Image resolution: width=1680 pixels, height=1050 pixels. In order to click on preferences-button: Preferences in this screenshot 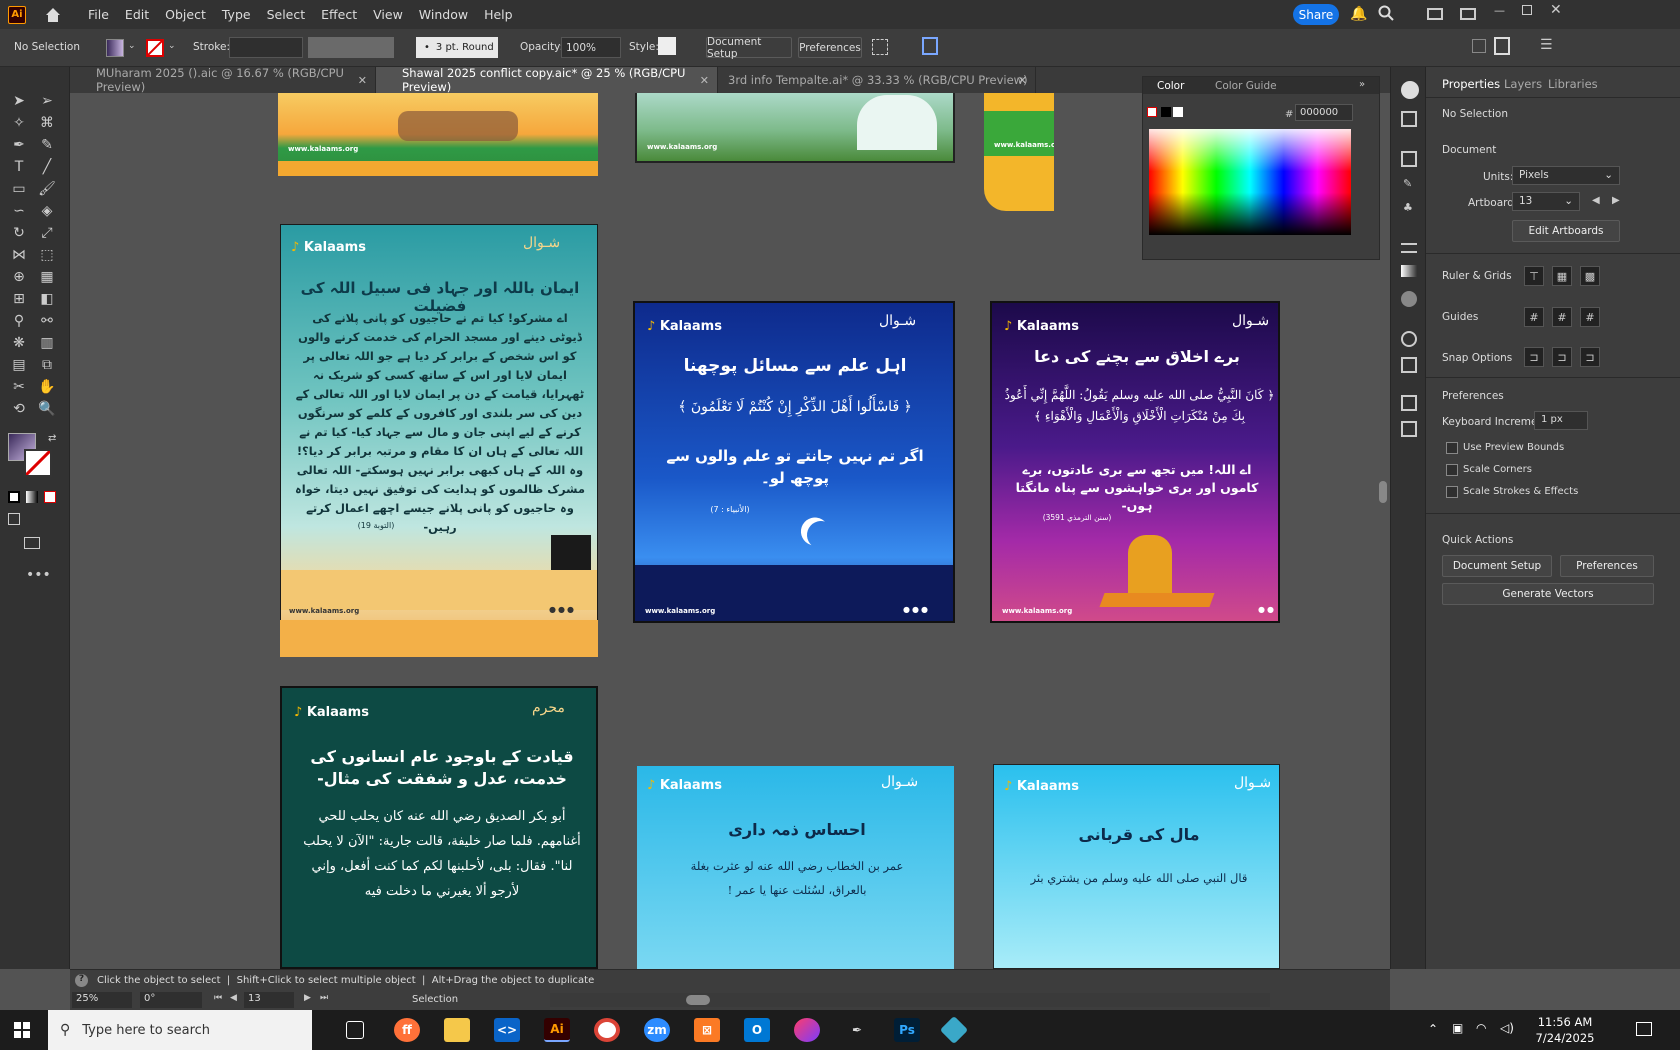, I will do `click(830, 47)`.